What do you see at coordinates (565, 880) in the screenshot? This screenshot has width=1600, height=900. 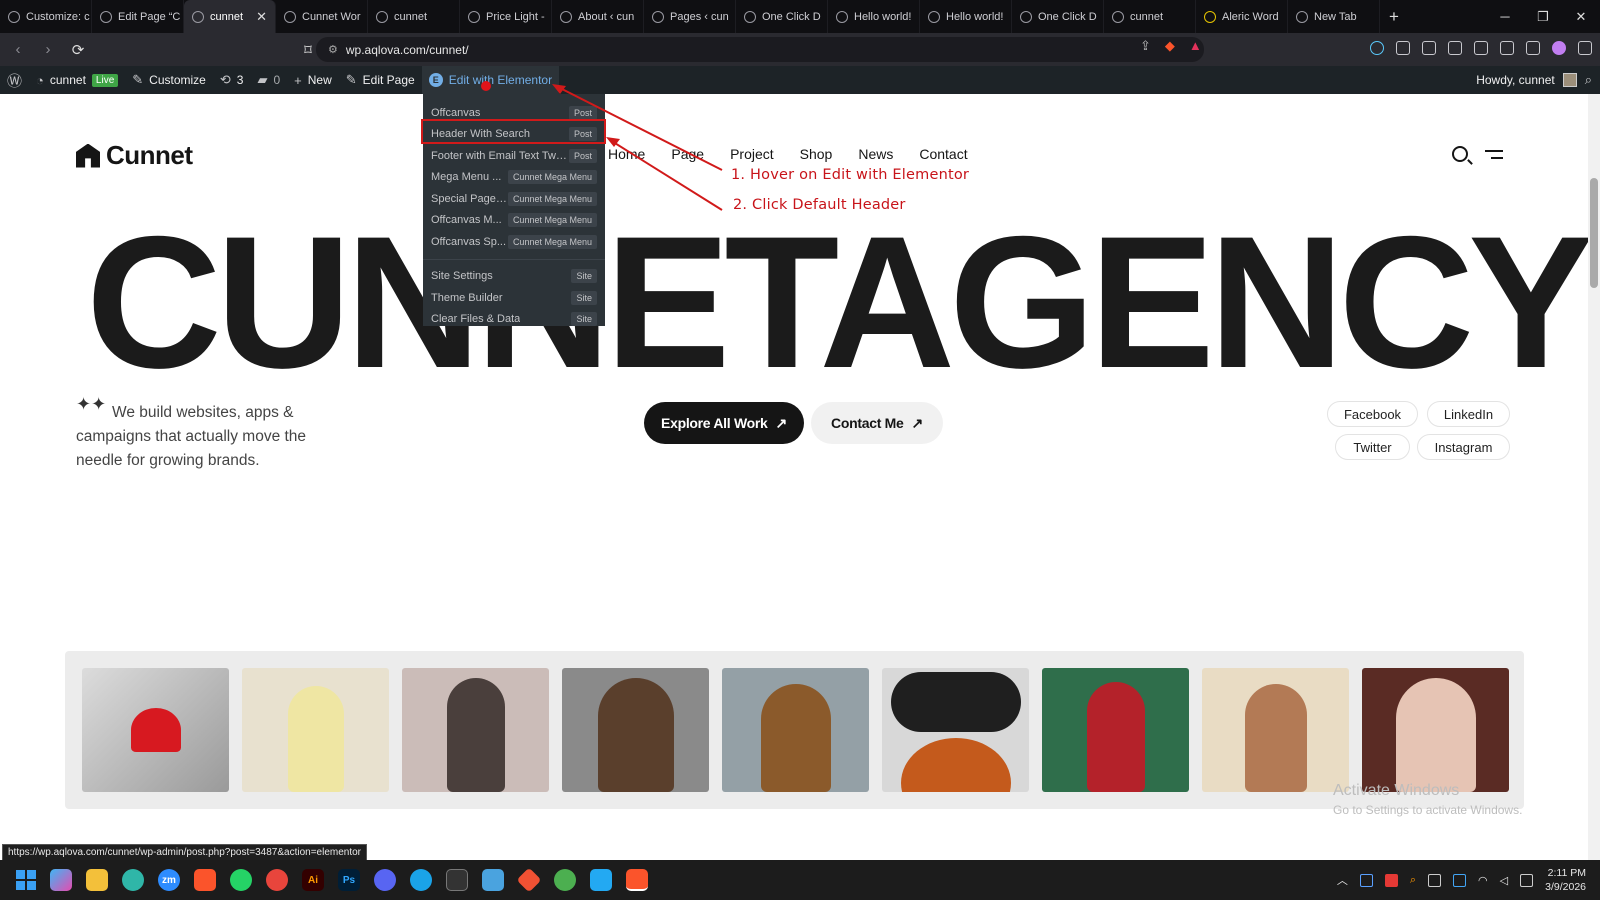 I see `chrome-profile-icon` at bounding box center [565, 880].